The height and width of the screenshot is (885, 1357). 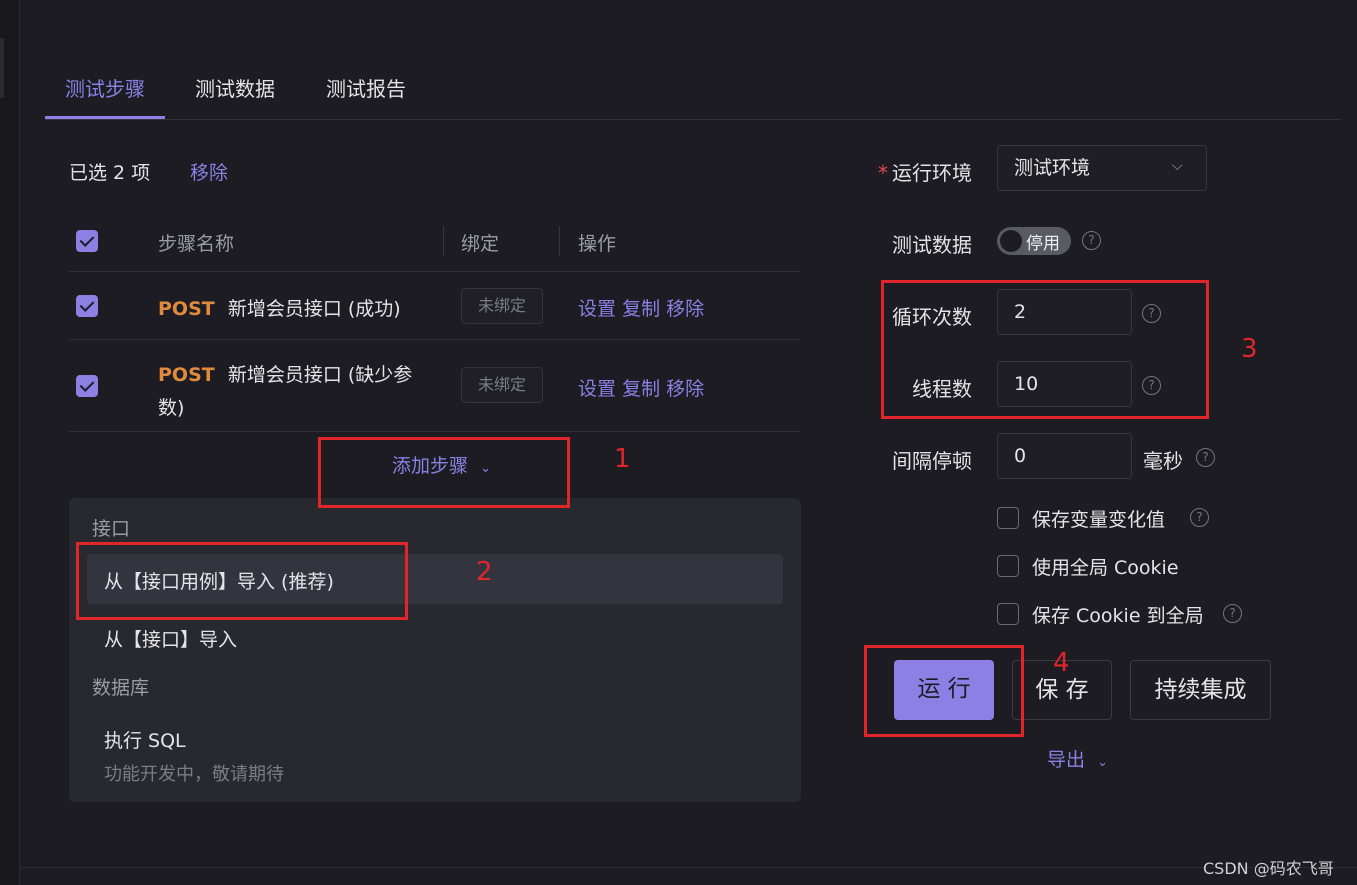 What do you see at coordinates (110, 173) in the screenshot?
I see `selection-count: 已选 2 项` at bounding box center [110, 173].